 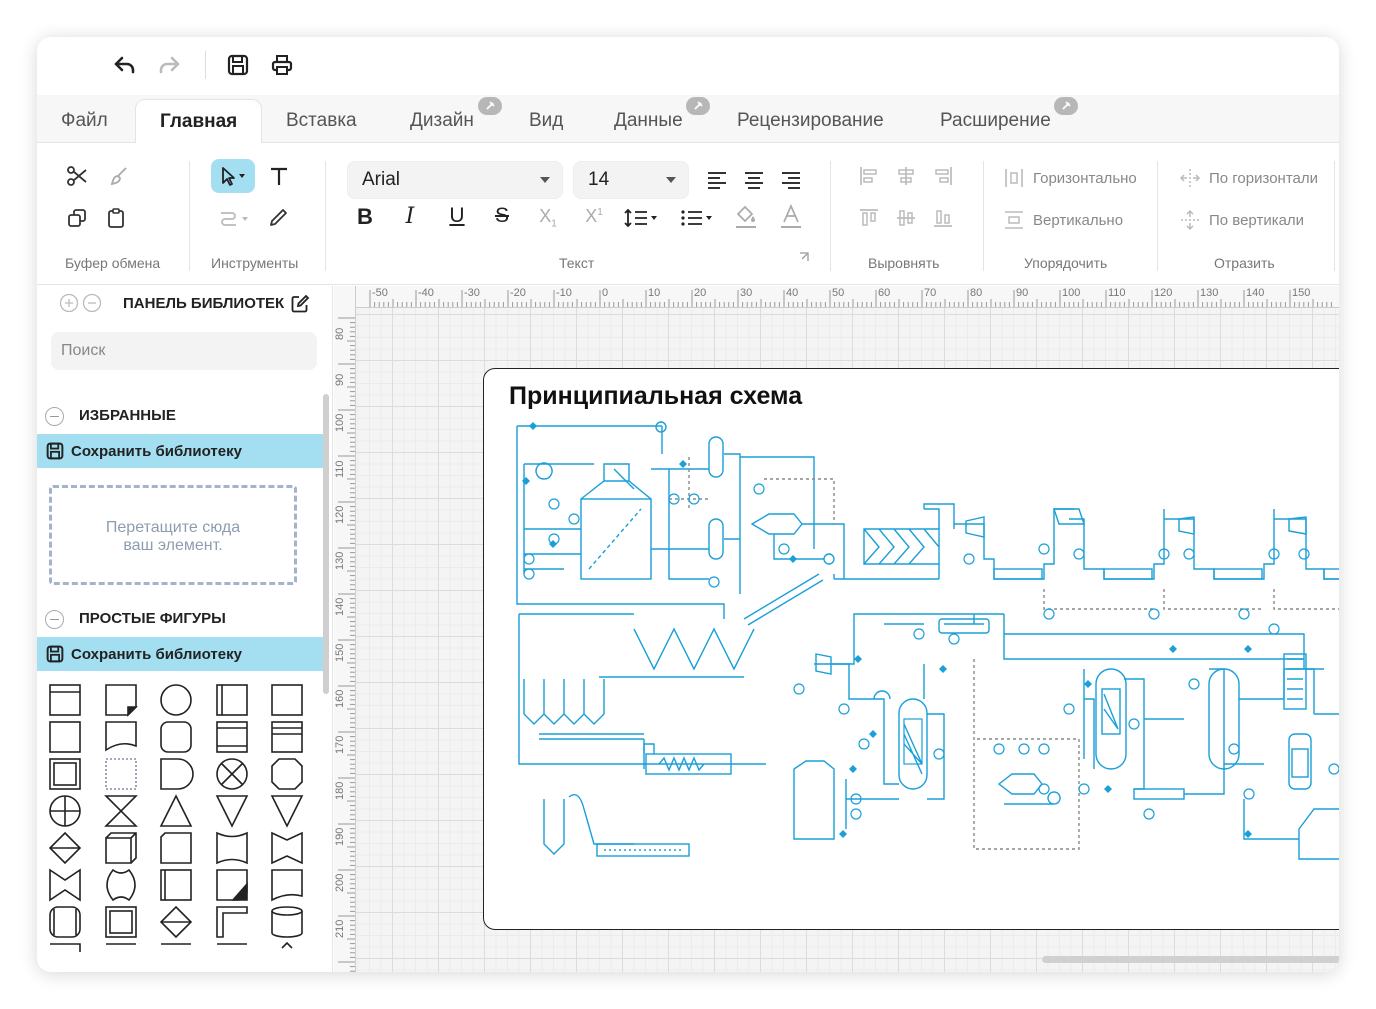 I want to click on ruler-label: 60, so click(x=884, y=293).